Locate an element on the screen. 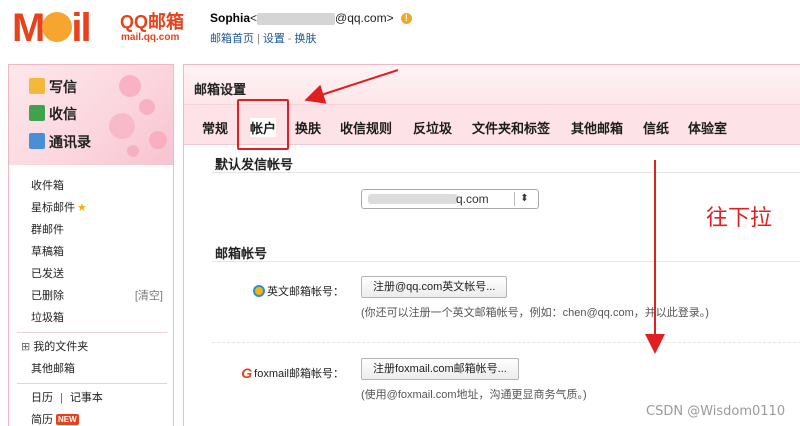 The width and height of the screenshot is (800, 426). redacted-account is located at coordinates (413, 199).